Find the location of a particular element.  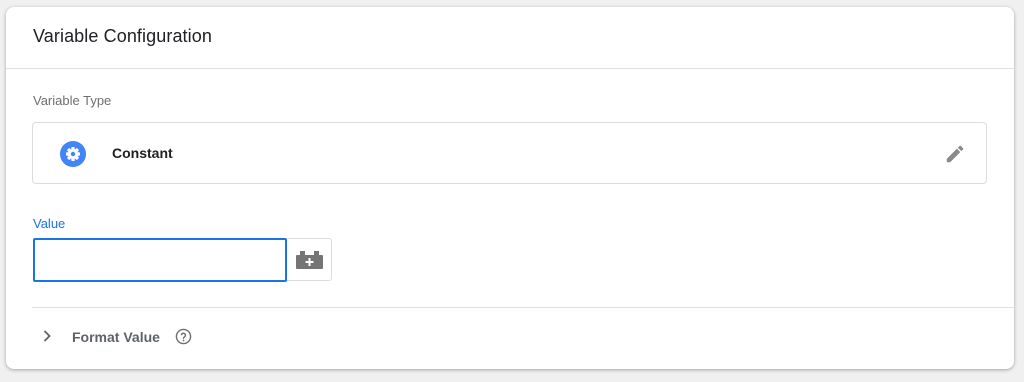

section-divider is located at coordinates (523, 307).